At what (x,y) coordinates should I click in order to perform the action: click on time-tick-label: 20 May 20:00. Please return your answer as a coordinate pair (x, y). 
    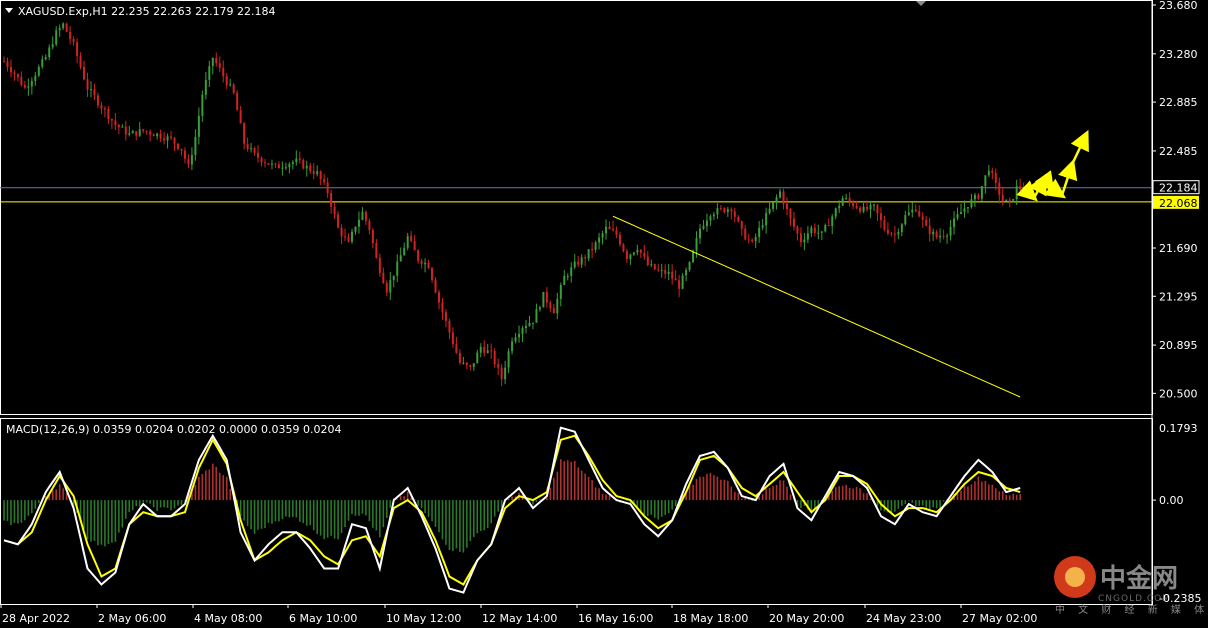
    Looking at the image, I should click on (806, 618).